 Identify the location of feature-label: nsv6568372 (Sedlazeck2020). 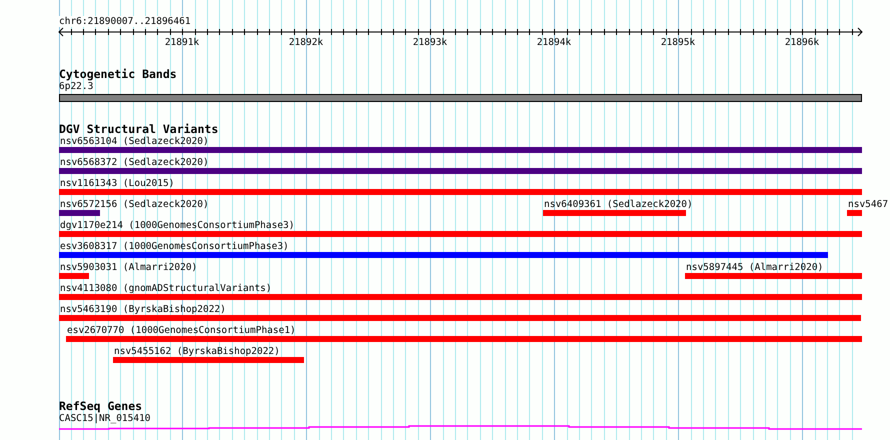
(134, 162).